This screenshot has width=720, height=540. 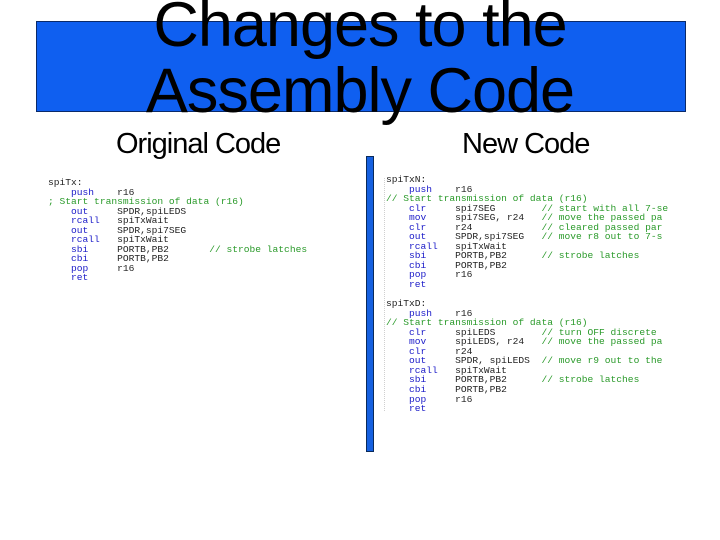 I want to click on inline-comment: // move the passed pa, so click(x=602, y=342).